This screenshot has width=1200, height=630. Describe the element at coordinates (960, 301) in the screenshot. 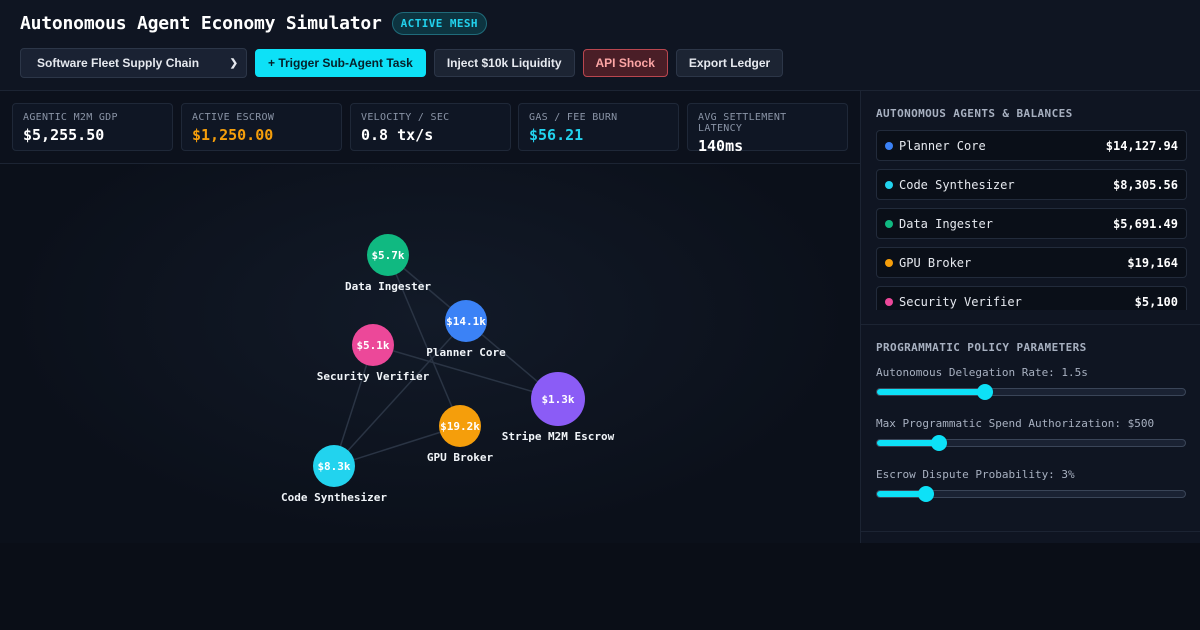

I see `agent-name: Security Verifier` at that location.